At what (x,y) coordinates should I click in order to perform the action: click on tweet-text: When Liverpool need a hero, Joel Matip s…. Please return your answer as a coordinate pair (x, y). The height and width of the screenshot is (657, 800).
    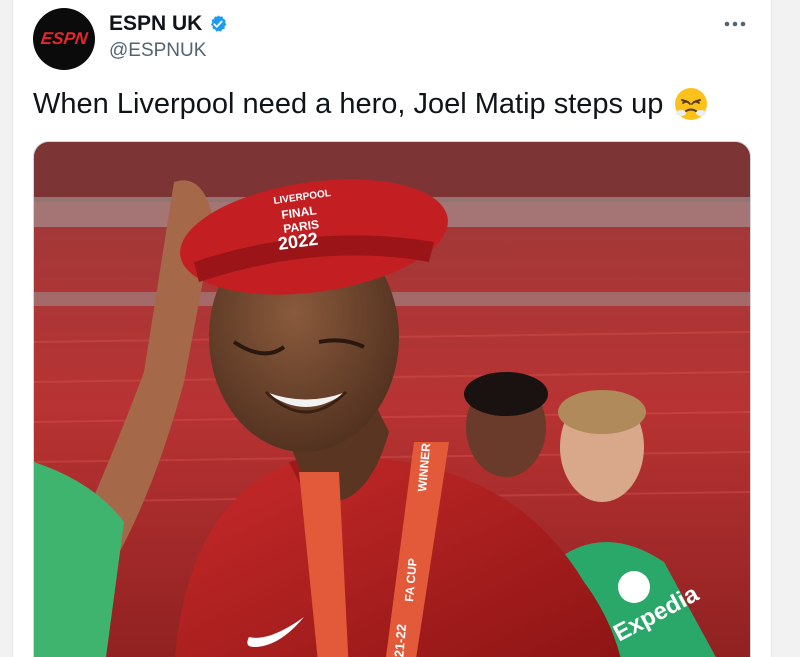
    Looking at the image, I should click on (371, 104).